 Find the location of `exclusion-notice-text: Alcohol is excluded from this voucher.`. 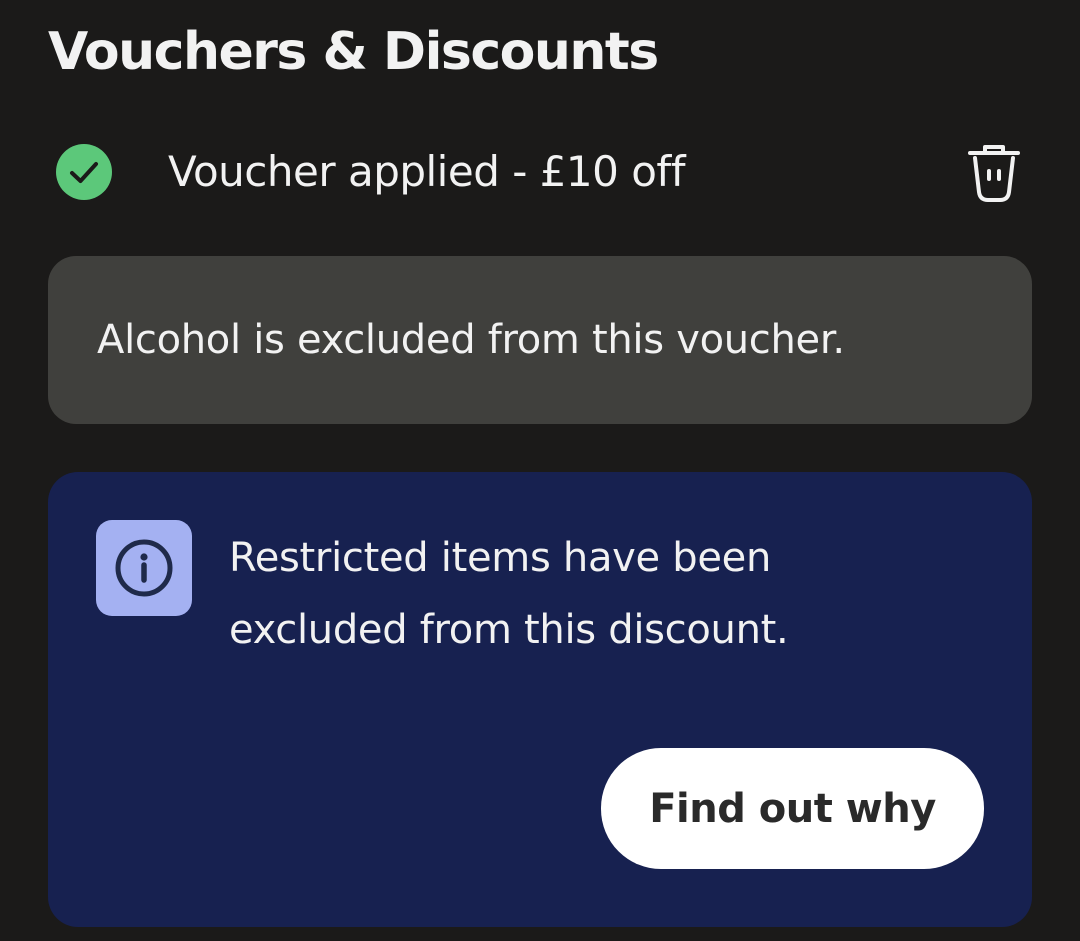

exclusion-notice-text: Alcohol is excluded from this voucher. is located at coordinates (471, 340).